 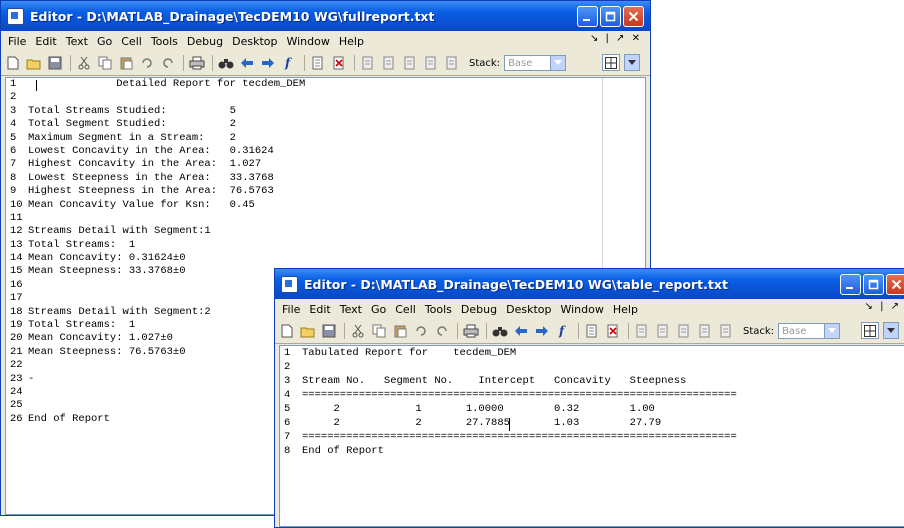 What do you see at coordinates (603, 353) in the screenshot?
I see `code-line: Tabulated Report for tecdem_DEM` at bounding box center [603, 353].